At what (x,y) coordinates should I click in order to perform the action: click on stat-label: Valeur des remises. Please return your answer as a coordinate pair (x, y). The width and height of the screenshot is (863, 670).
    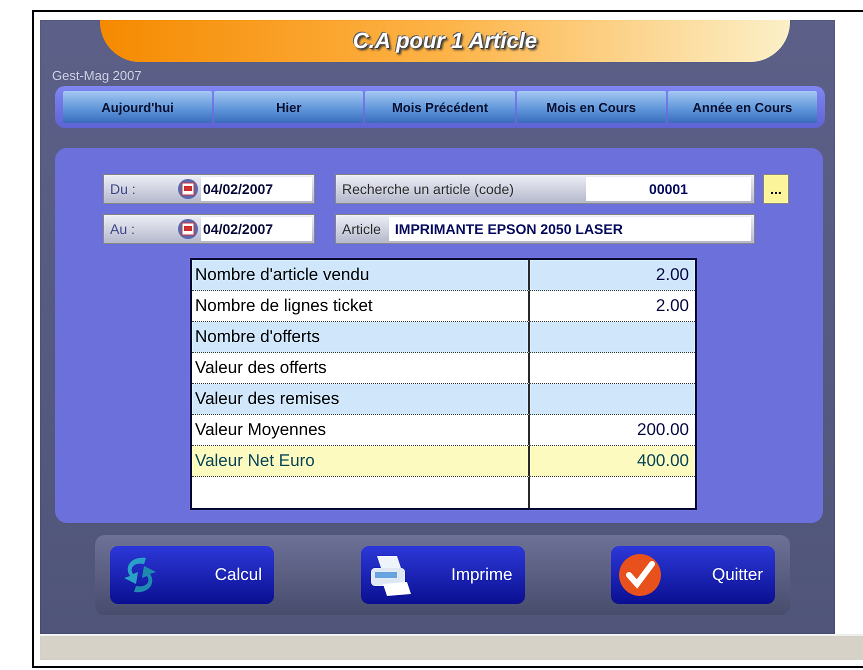
    Looking at the image, I should click on (361, 399).